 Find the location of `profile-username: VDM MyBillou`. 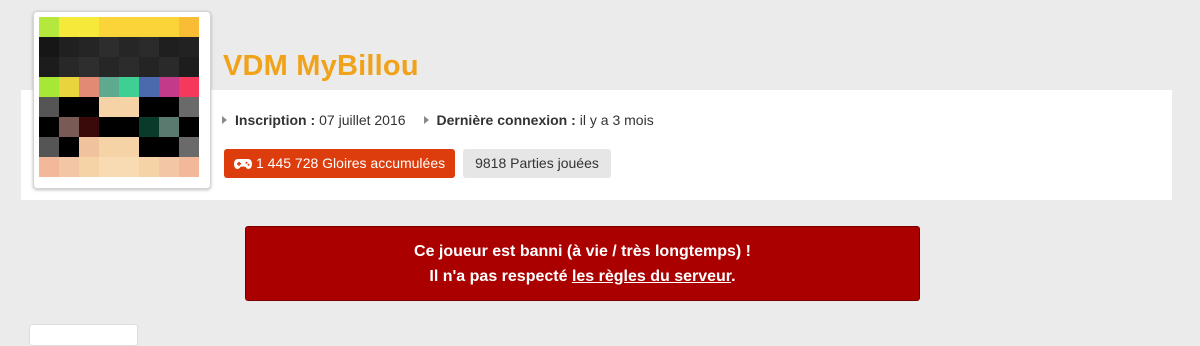

profile-username: VDM MyBillou is located at coordinates (321, 66).